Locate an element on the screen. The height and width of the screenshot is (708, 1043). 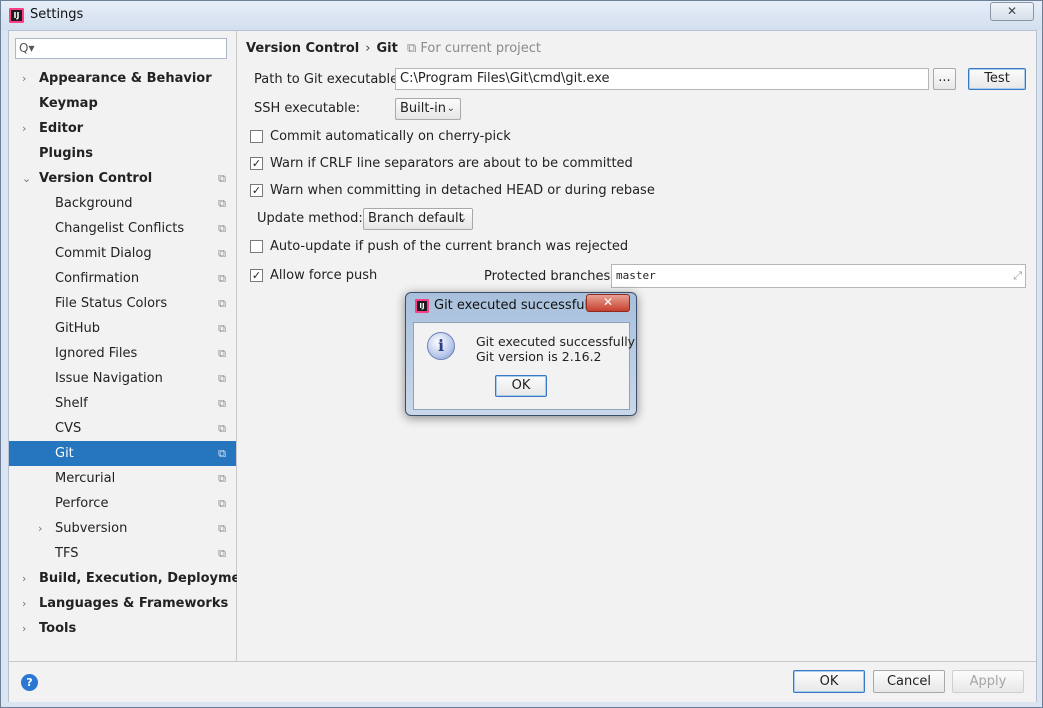
sidebar-item-label: Git is located at coordinates (64, 453).